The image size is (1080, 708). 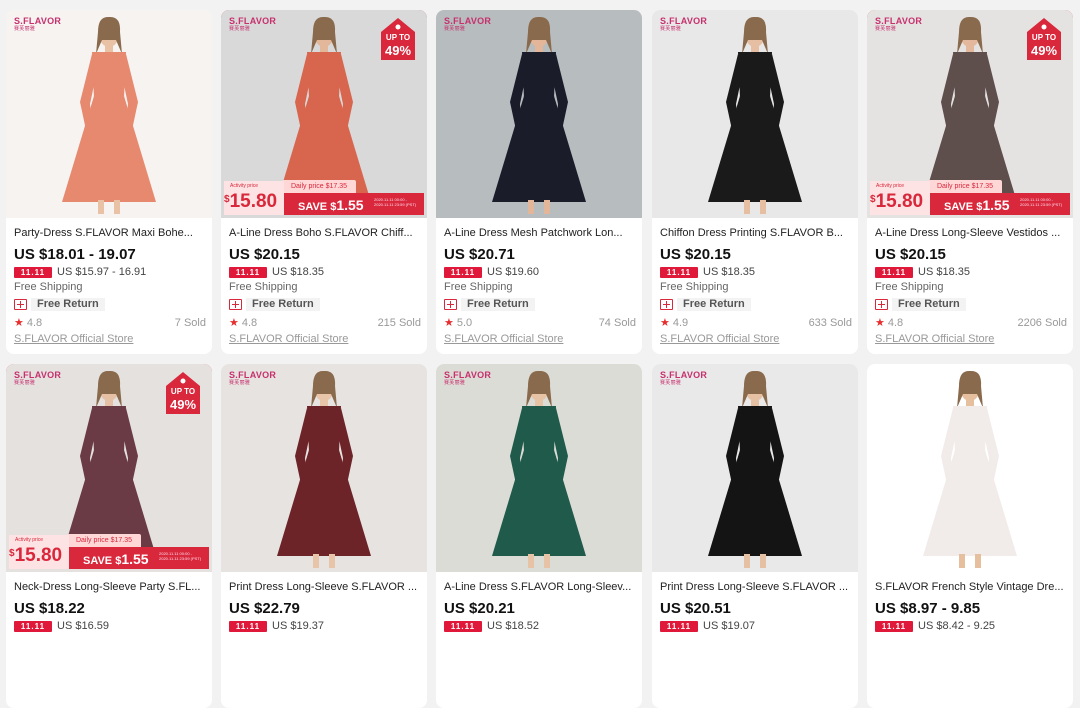 What do you see at coordinates (49, 608) in the screenshot?
I see `product-price: US $18.22` at bounding box center [49, 608].